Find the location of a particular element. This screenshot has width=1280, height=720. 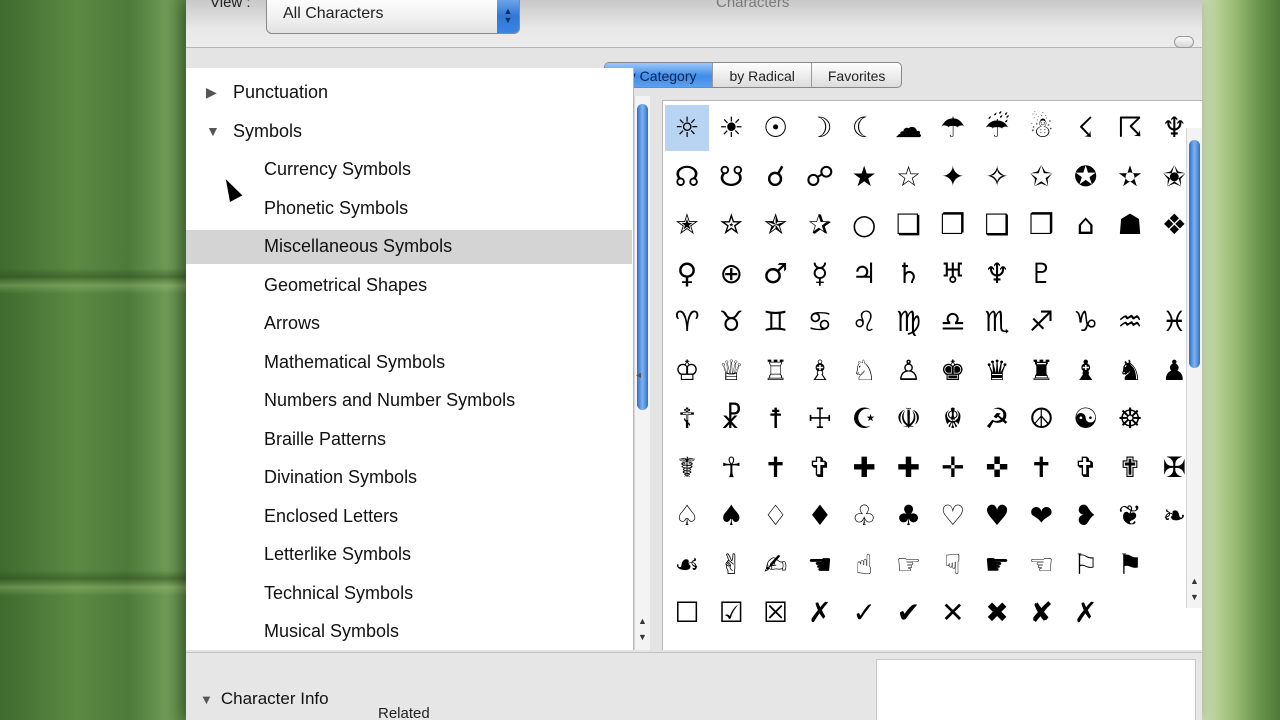

character-cell: ♝ is located at coordinates (1086, 371).